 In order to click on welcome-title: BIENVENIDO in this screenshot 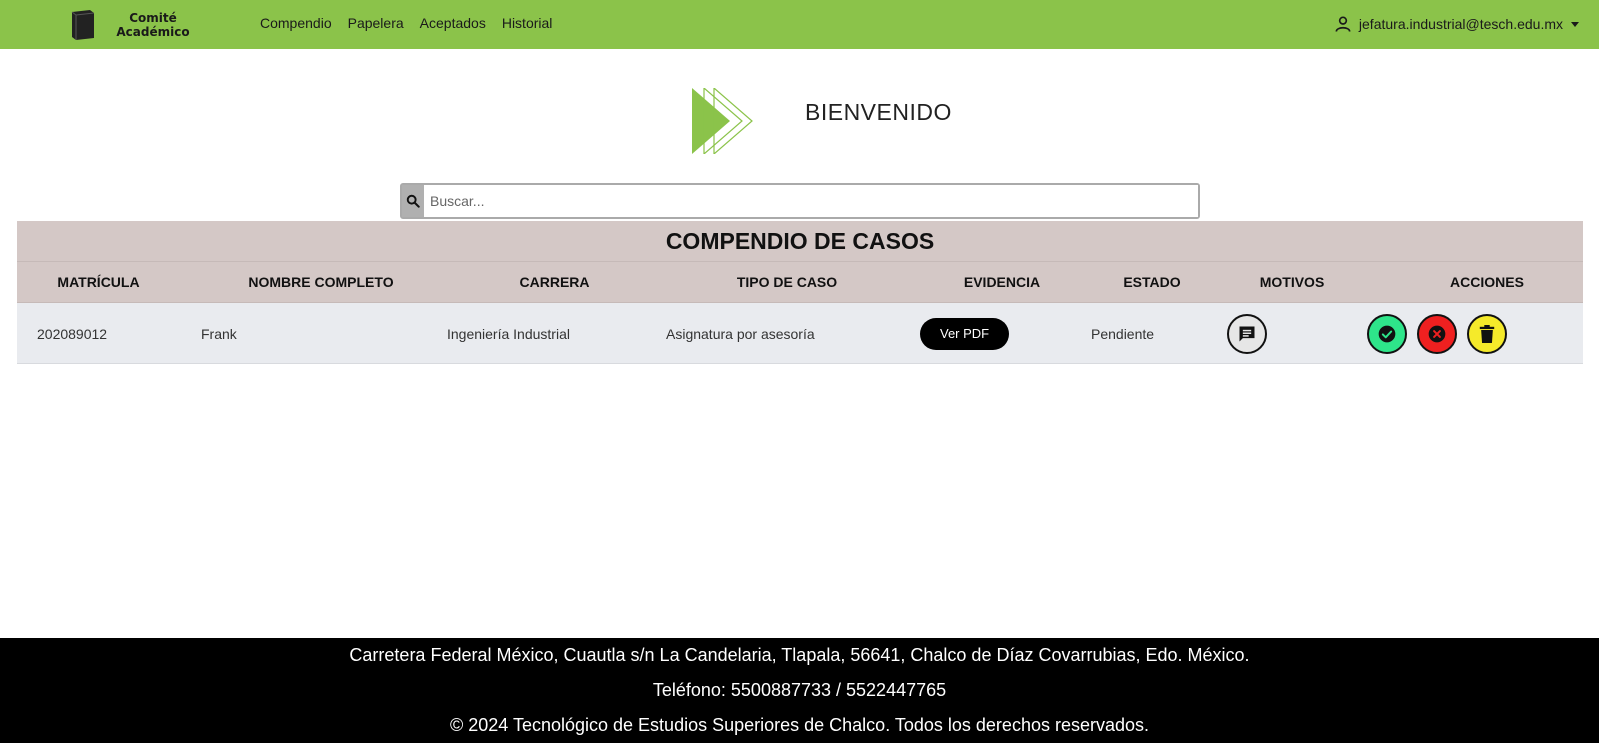, I will do `click(878, 112)`.